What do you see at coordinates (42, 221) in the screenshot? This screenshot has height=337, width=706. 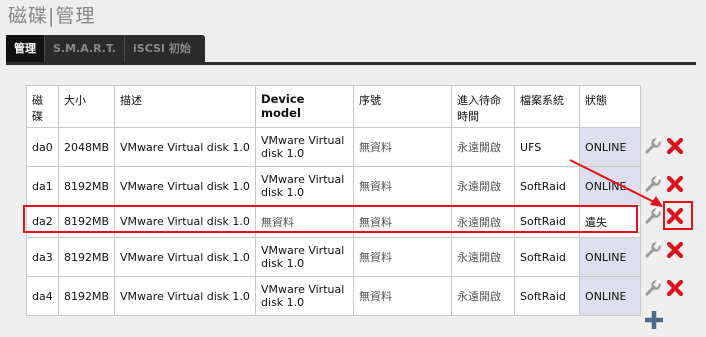 I see `cell-disk: da2` at bounding box center [42, 221].